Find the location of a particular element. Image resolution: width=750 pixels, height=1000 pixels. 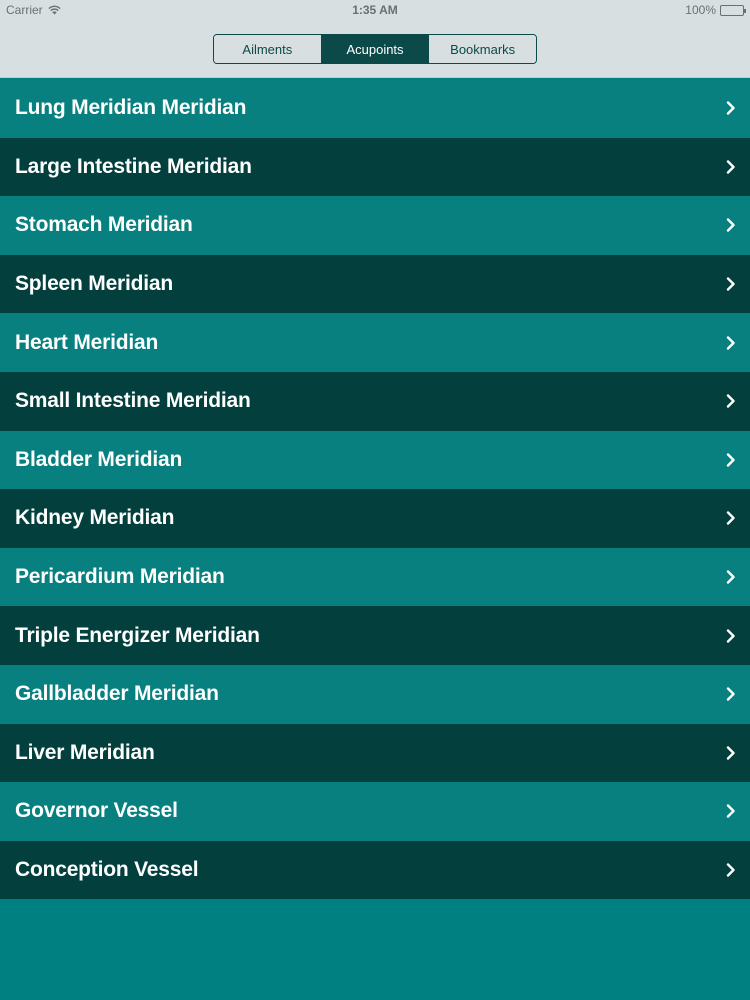

navigation-bar: Ailments Acupoints Bookmarks is located at coordinates (375, 49).